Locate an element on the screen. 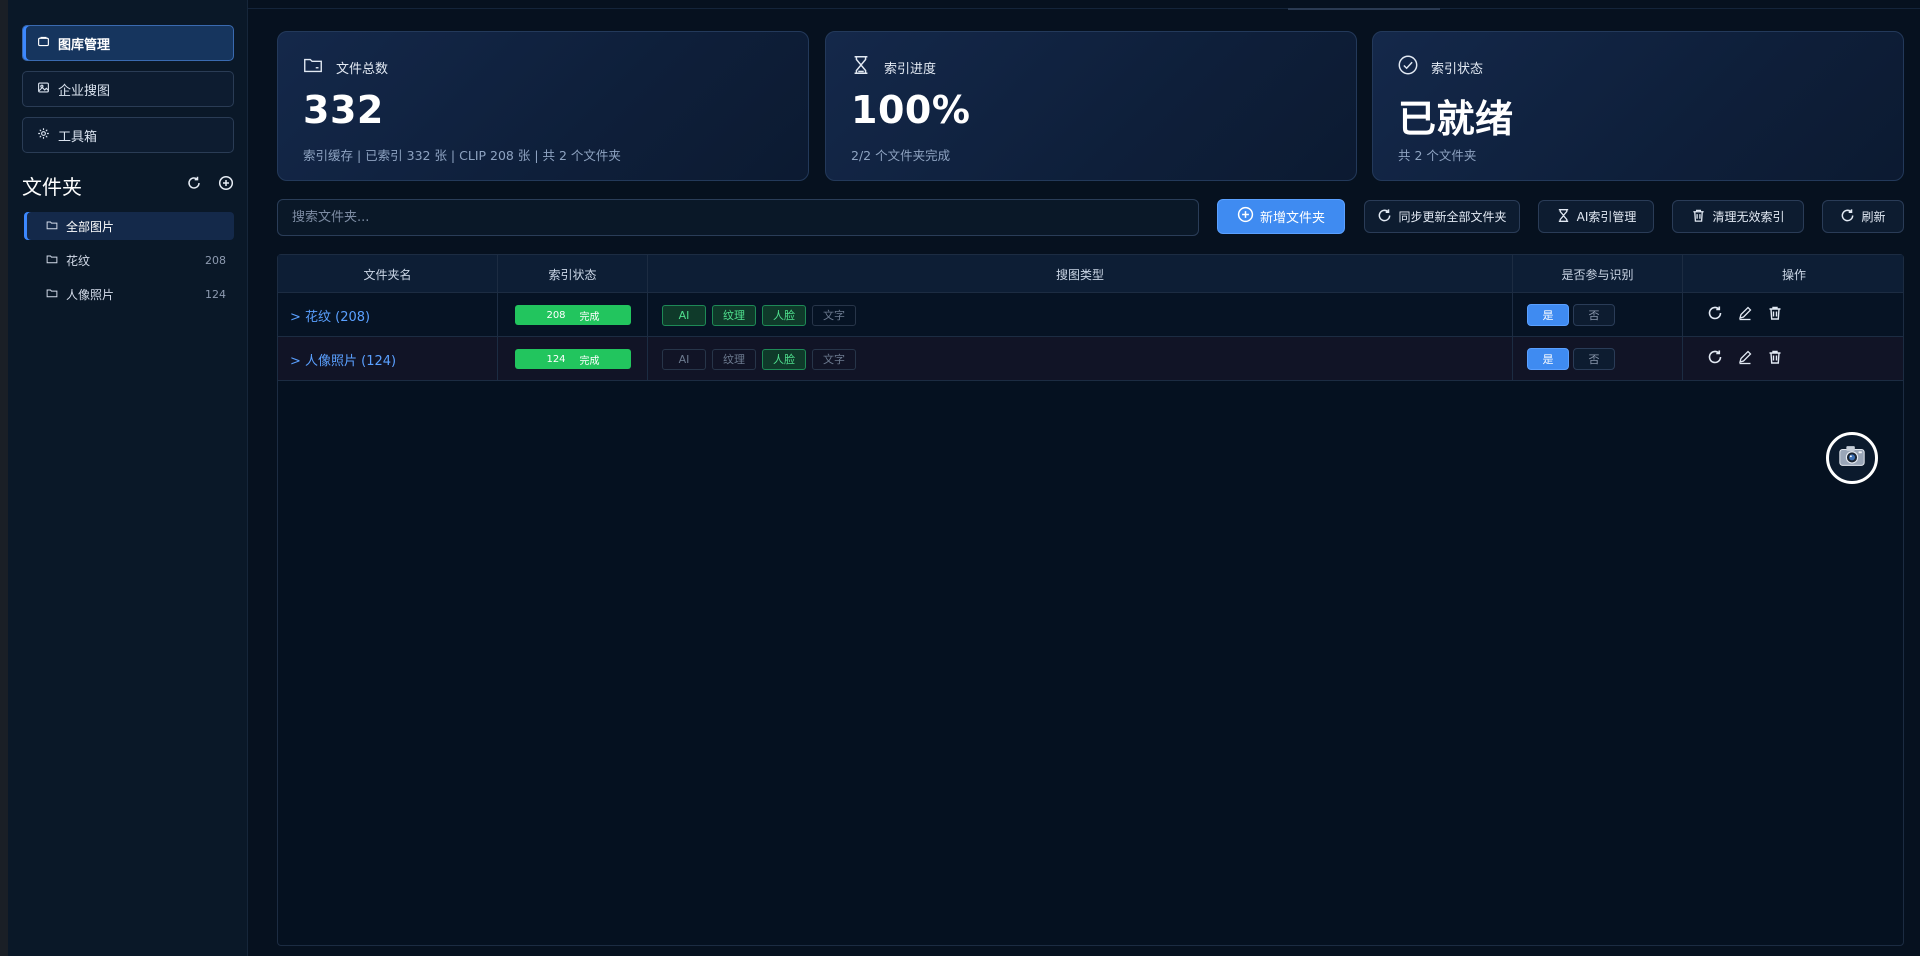 Image resolution: width=1920 pixels, height=956 pixels. folder-item-label: 花纹 is located at coordinates (78, 260).